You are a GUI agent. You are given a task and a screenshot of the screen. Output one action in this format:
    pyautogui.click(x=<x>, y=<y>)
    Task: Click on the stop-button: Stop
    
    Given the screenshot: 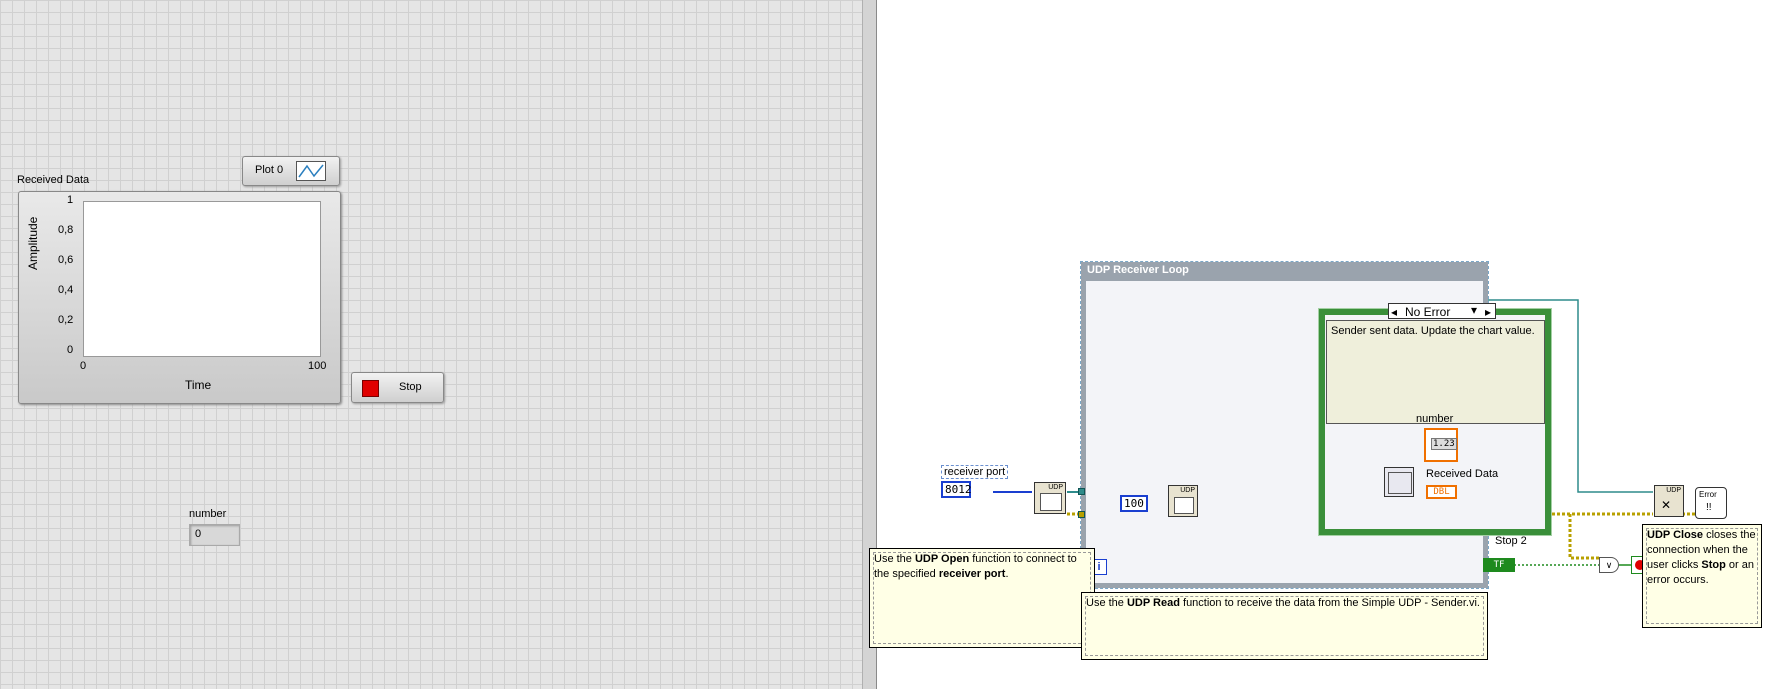 What is the action you would take?
    pyautogui.click(x=397, y=387)
    